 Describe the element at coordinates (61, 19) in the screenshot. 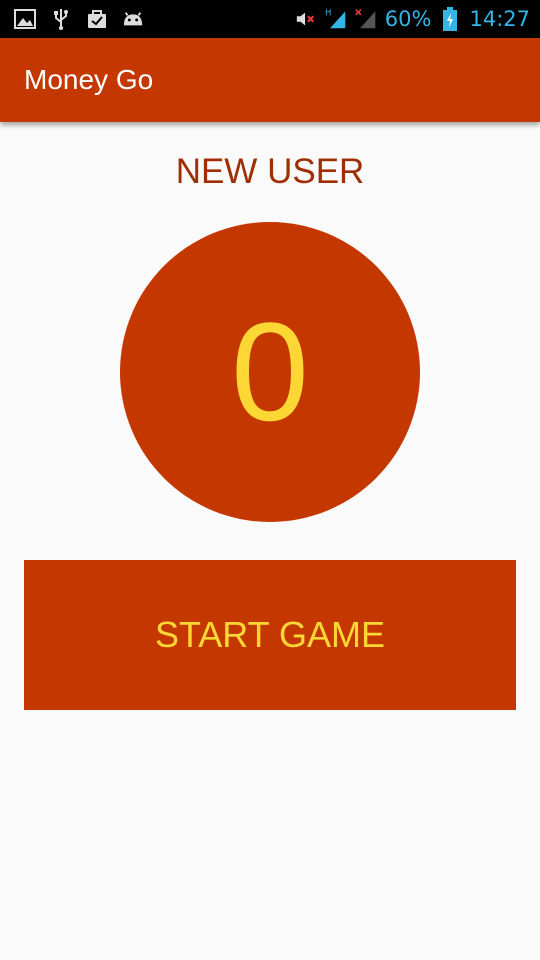

I see `usb-icon` at that location.